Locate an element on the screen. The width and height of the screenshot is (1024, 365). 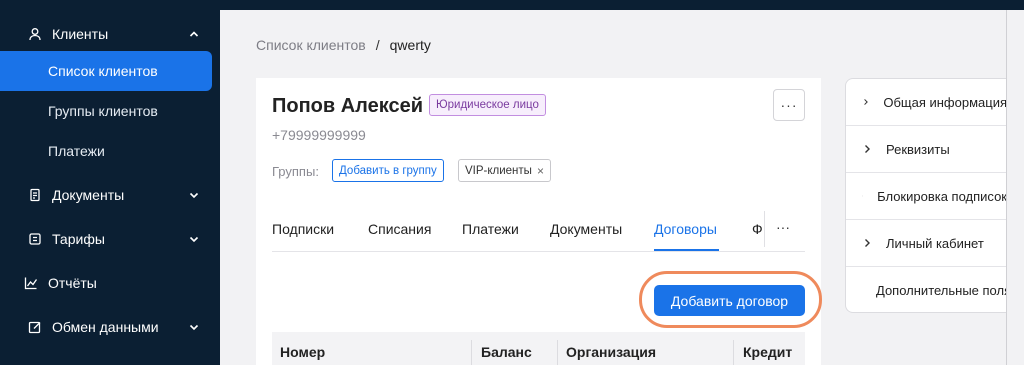
groups-label: Группы: is located at coordinates (295, 171).